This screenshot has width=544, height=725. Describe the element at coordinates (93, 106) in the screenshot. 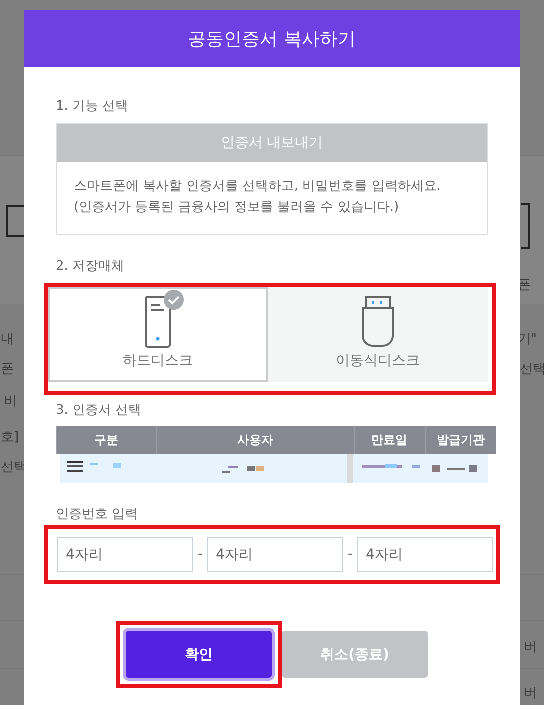

I see `section-label: 1. 기능 선택` at that location.